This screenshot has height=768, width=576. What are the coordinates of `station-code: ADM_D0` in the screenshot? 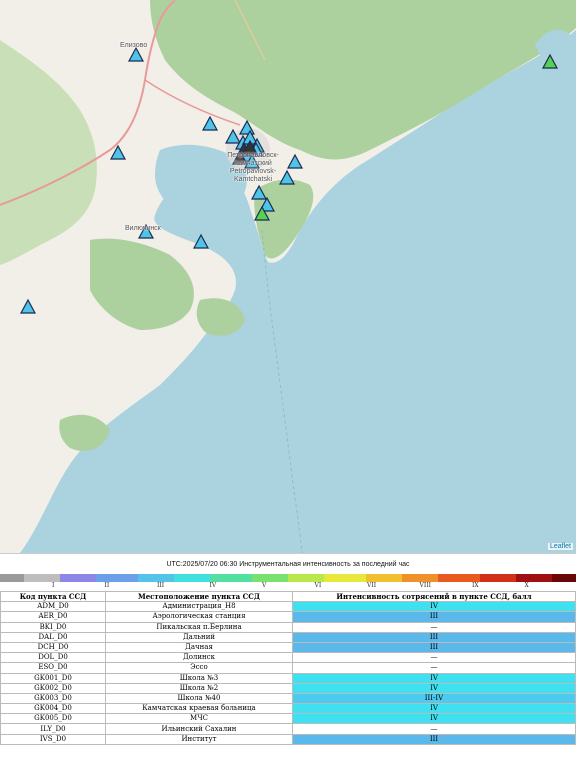 It's located at (53, 607).